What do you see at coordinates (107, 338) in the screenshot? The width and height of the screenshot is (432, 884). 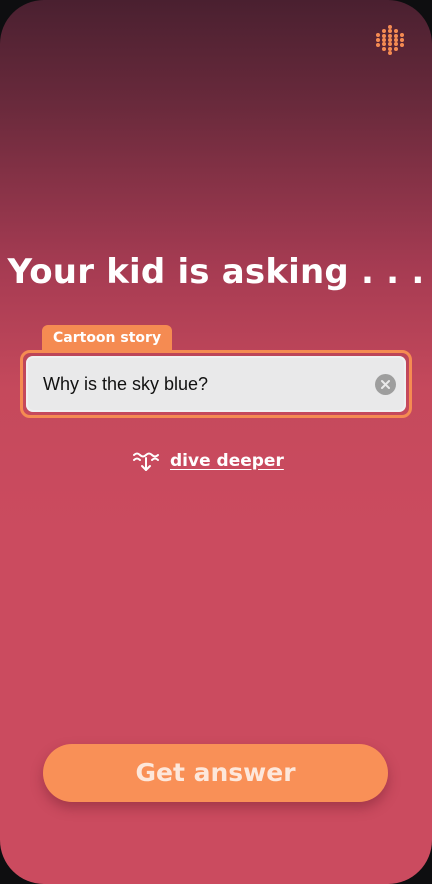 I see `mode-tab-cartoon-story: Cartoon story` at bounding box center [107, 338].